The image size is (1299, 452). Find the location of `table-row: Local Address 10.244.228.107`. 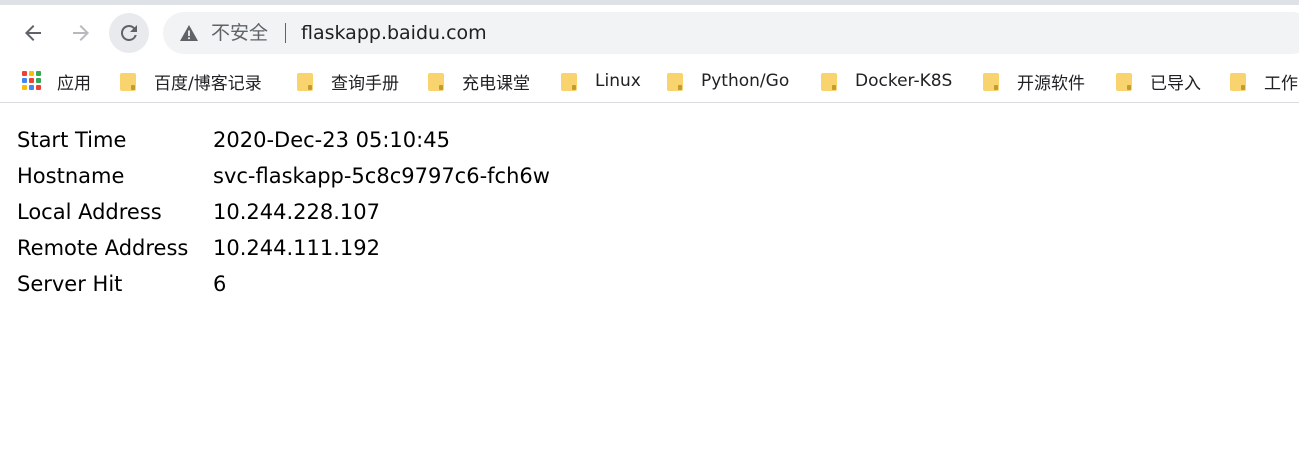

table-row: Local Address 10.244.228.107 is located at coordinates (283, 212).